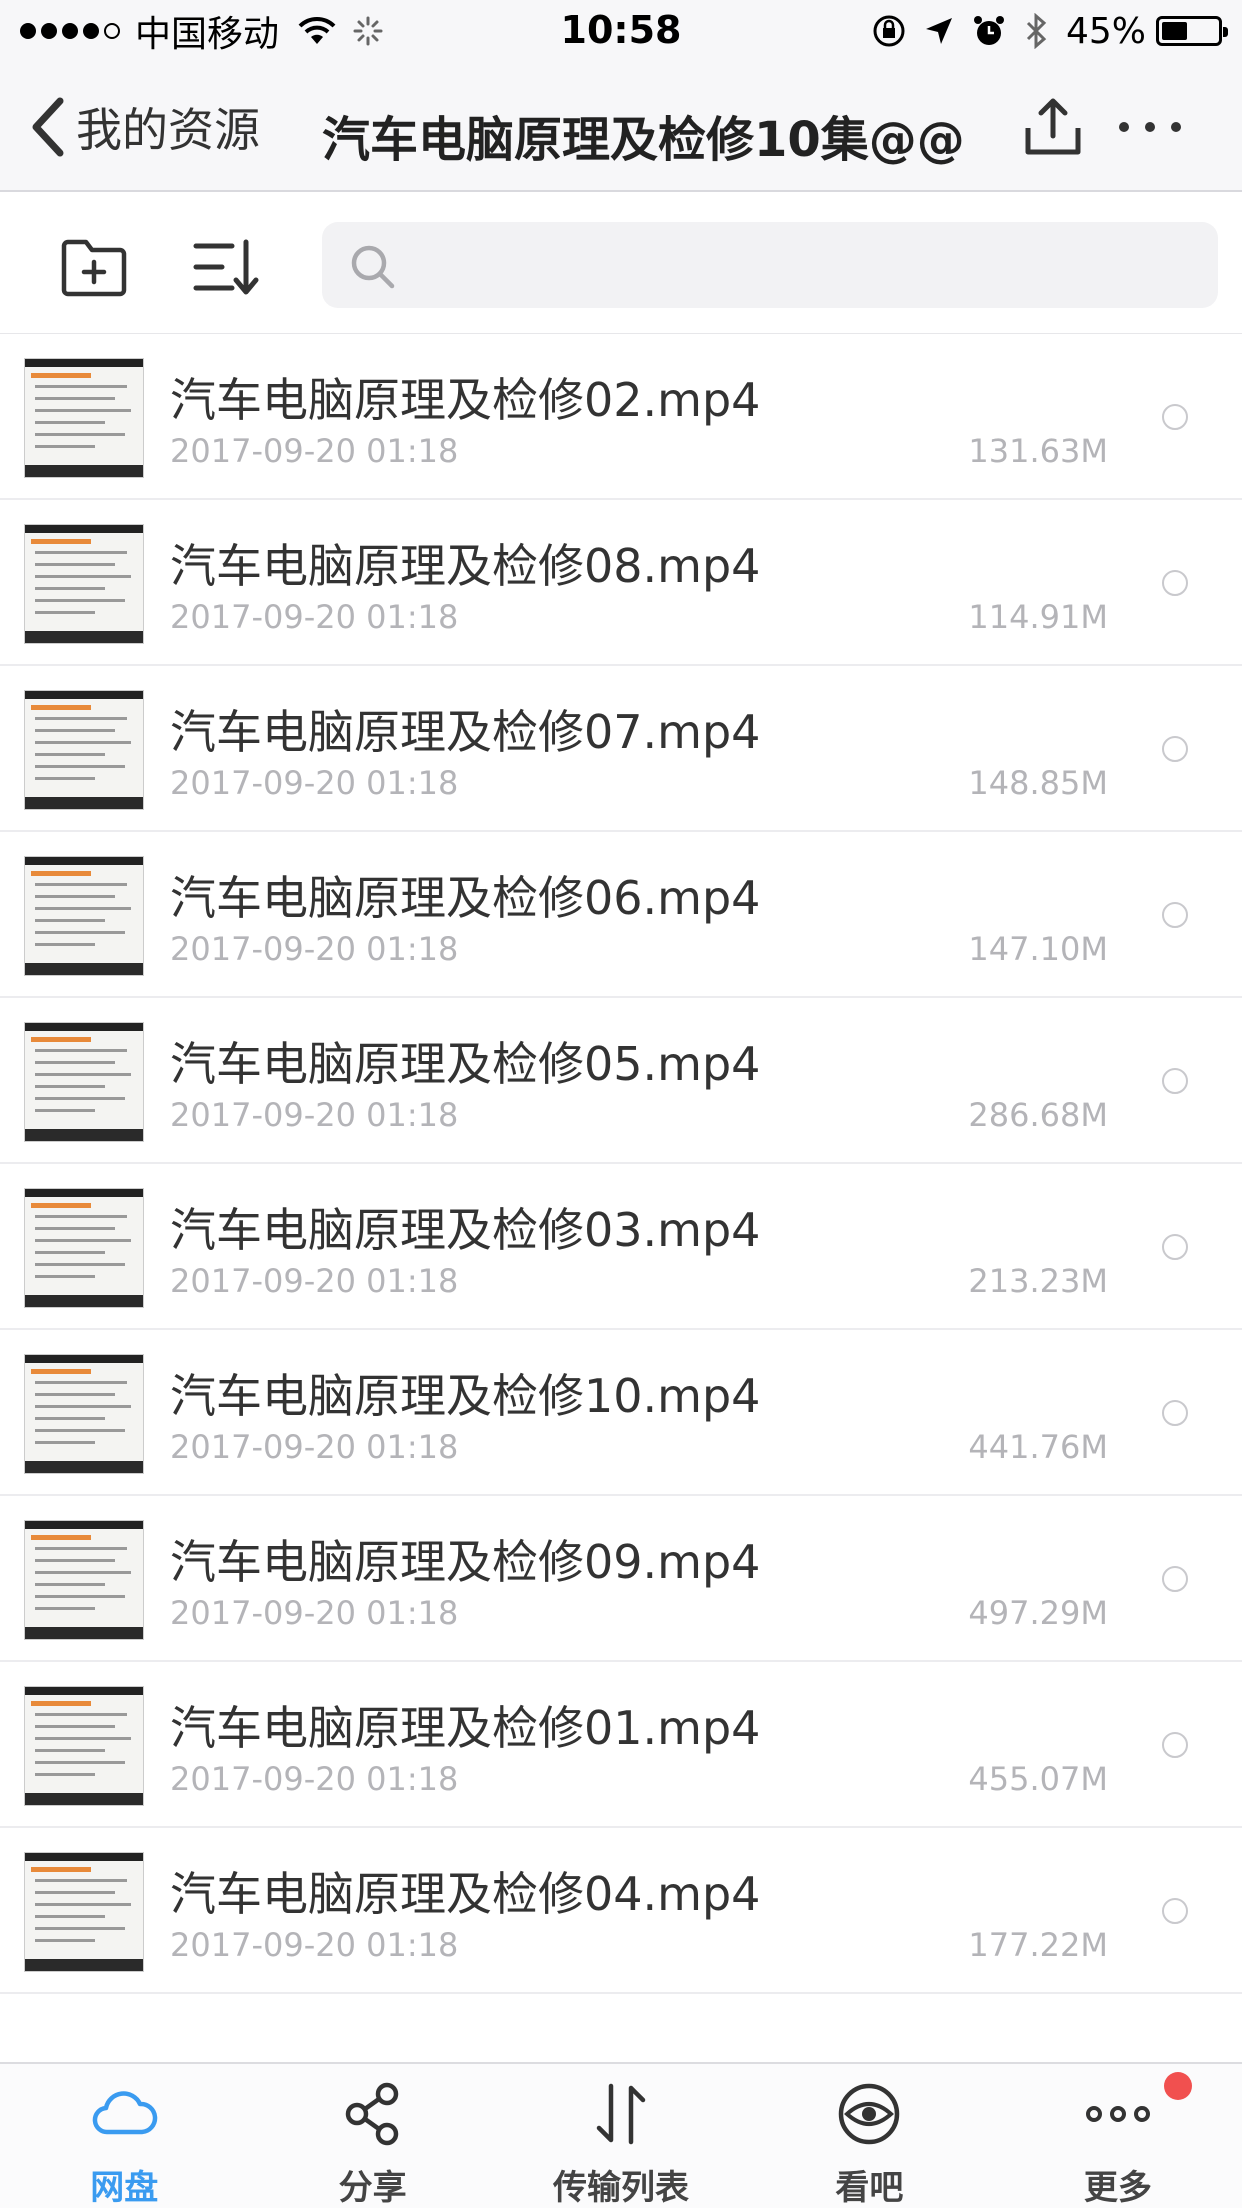  I want to click on status-bar: 中国移动 10:58 45%, so click(621, 31).